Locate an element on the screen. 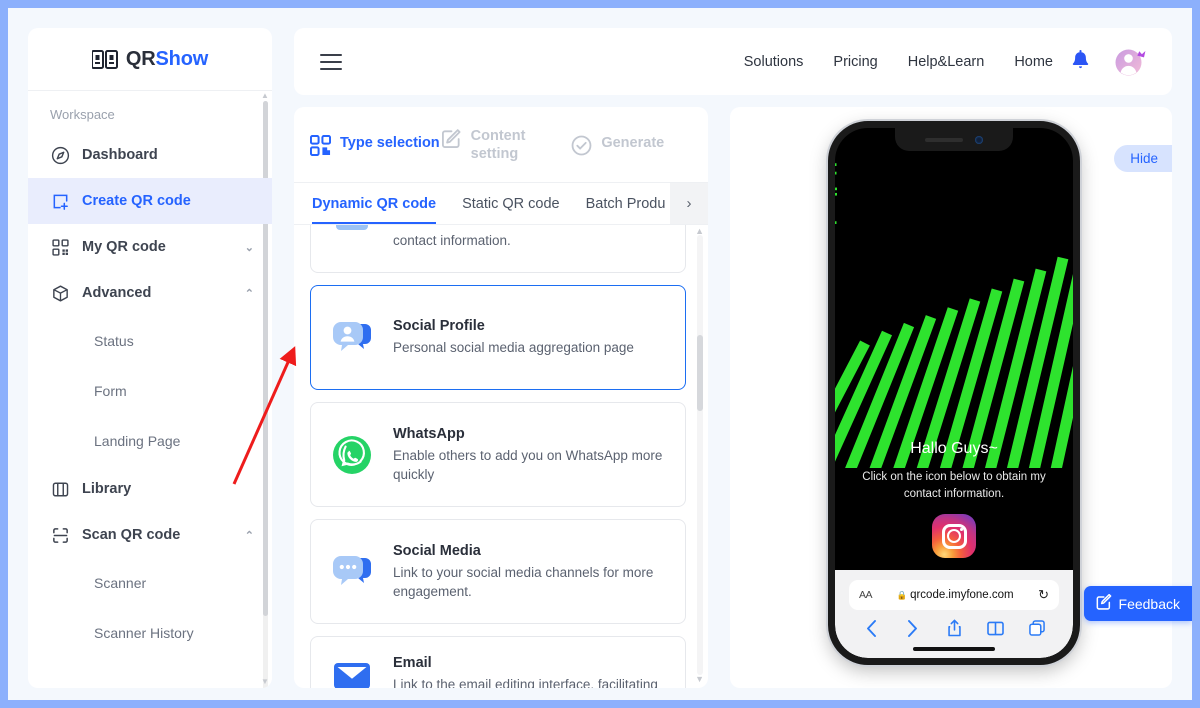 Image resolution: width=1200 pixels, height=708 pixels. safari-browser-bar: AA 🔒 qrcode.imyfone.com ↻ is located at coordinates (954, 614).